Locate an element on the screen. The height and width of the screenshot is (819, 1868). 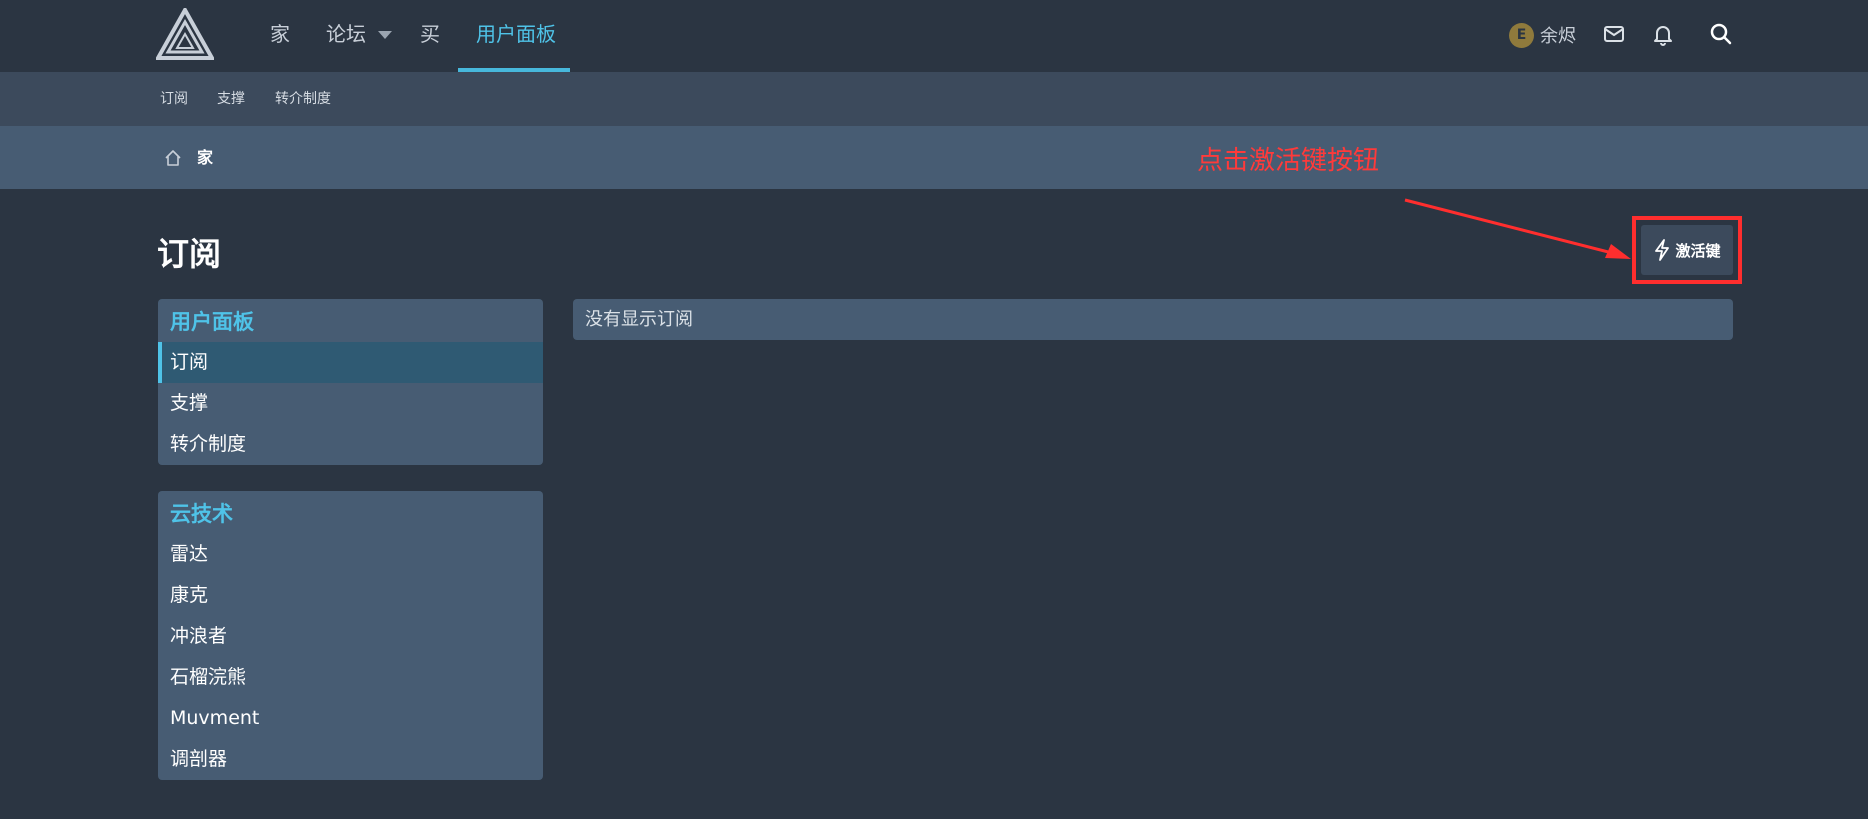
activate-key-button: 激活键 is located at coordinates (1687, 250).